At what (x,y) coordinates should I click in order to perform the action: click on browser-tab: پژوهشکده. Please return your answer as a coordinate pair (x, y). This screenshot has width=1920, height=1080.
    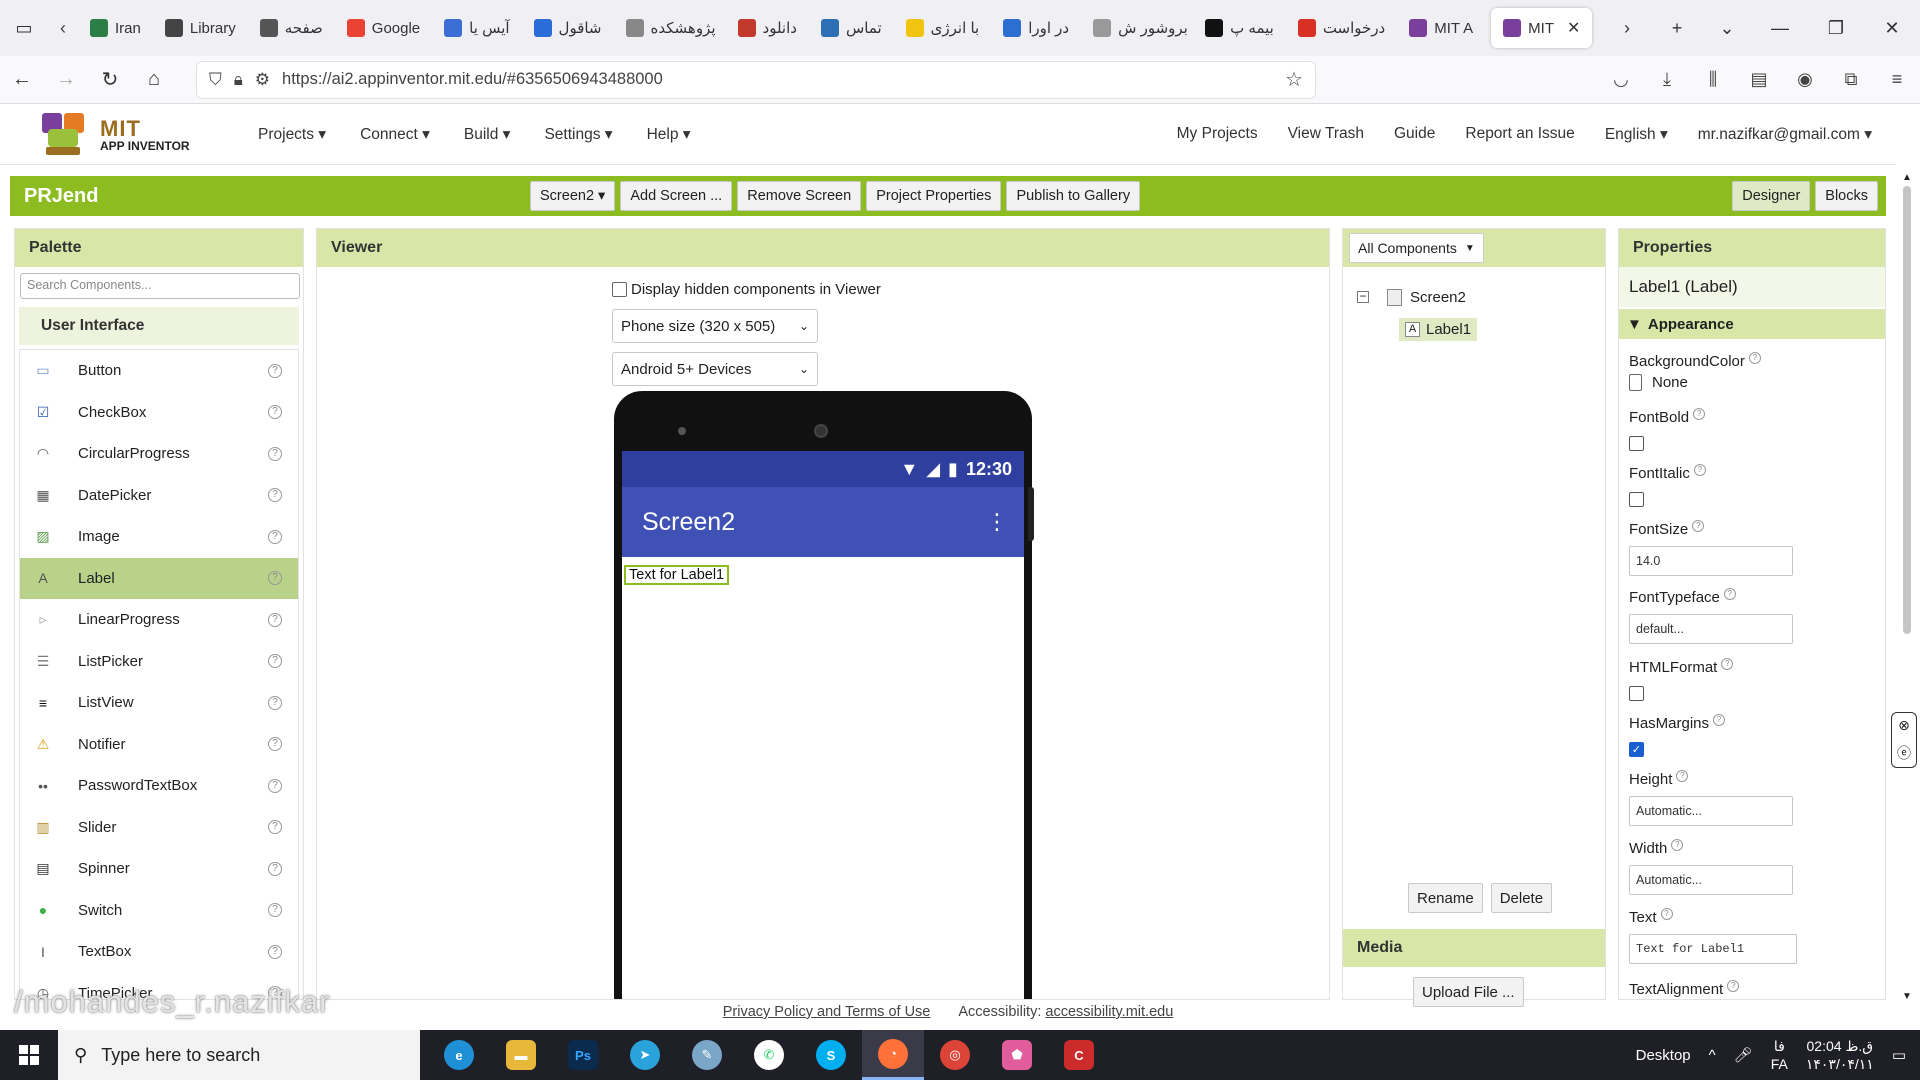
    Looking at the image, I should click on (670, 28).